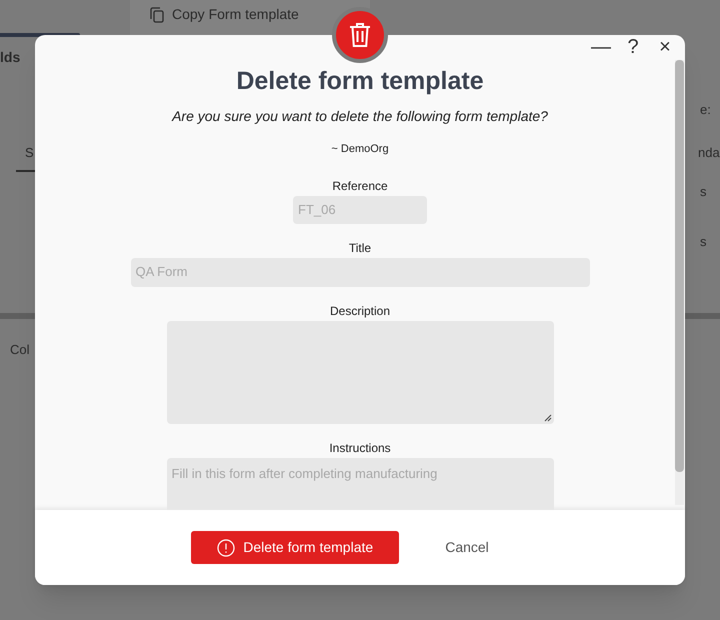  Describe the element at coordinates (360, 116) in the screenshot. I see `confirmation-text: Are you sure you want to delete the following form template?` at that location.